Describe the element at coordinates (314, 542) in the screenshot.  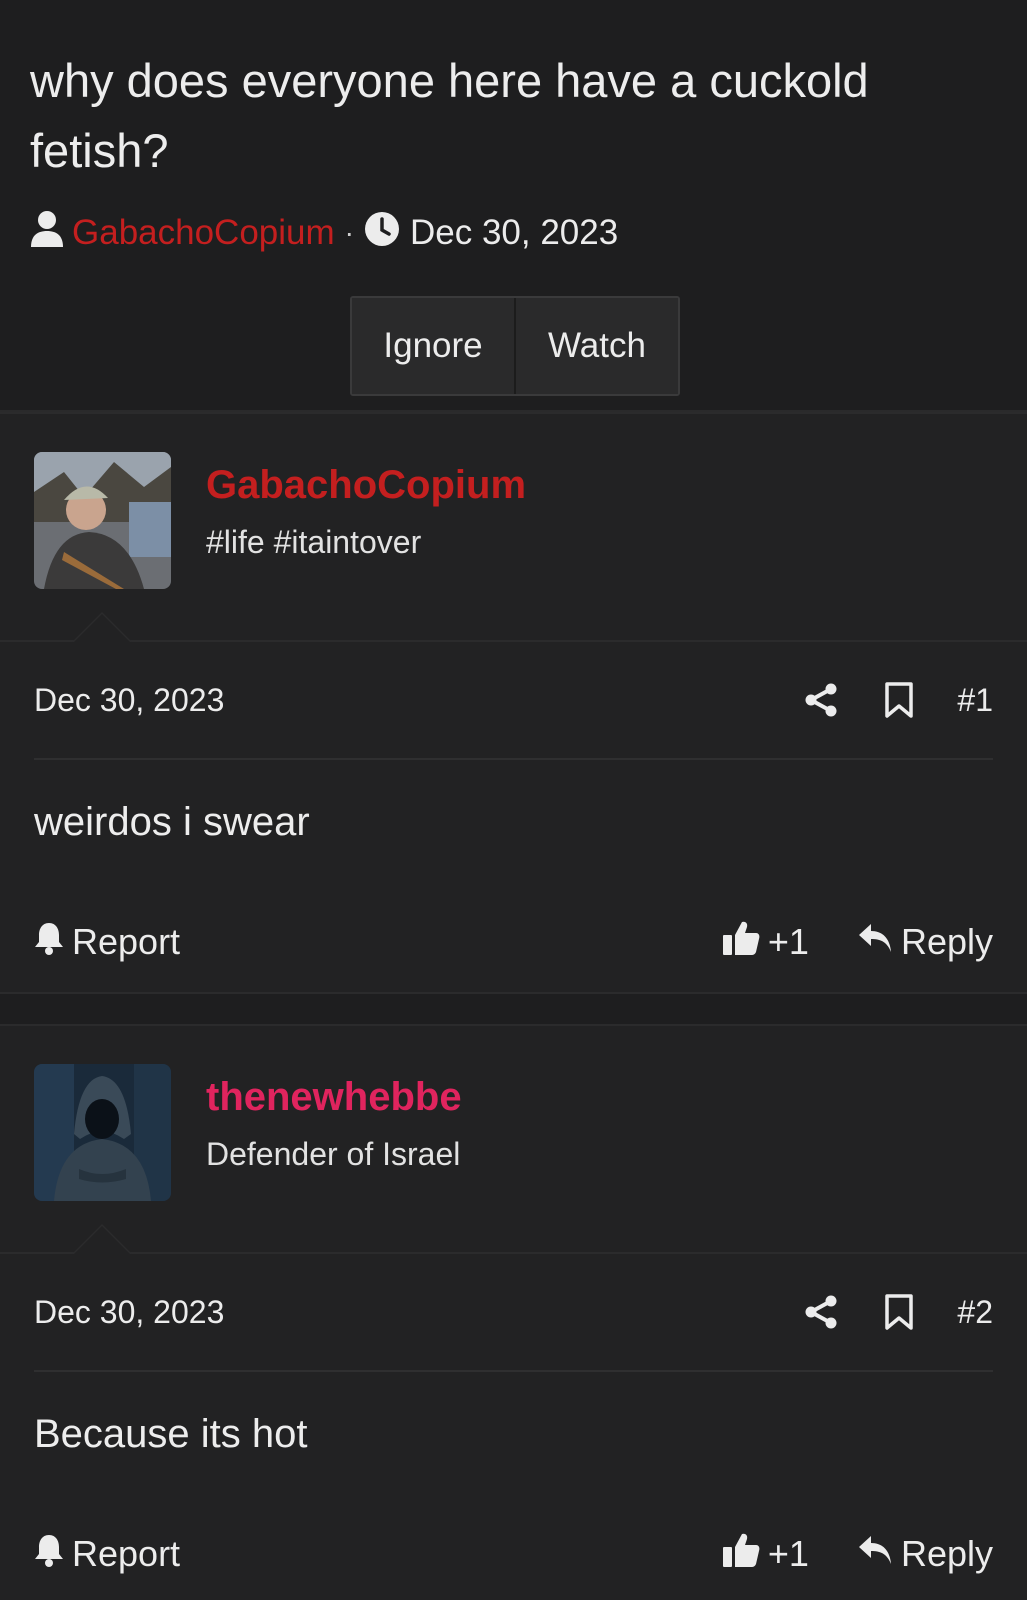
I see `user-title: #life #itaintover` at that location.